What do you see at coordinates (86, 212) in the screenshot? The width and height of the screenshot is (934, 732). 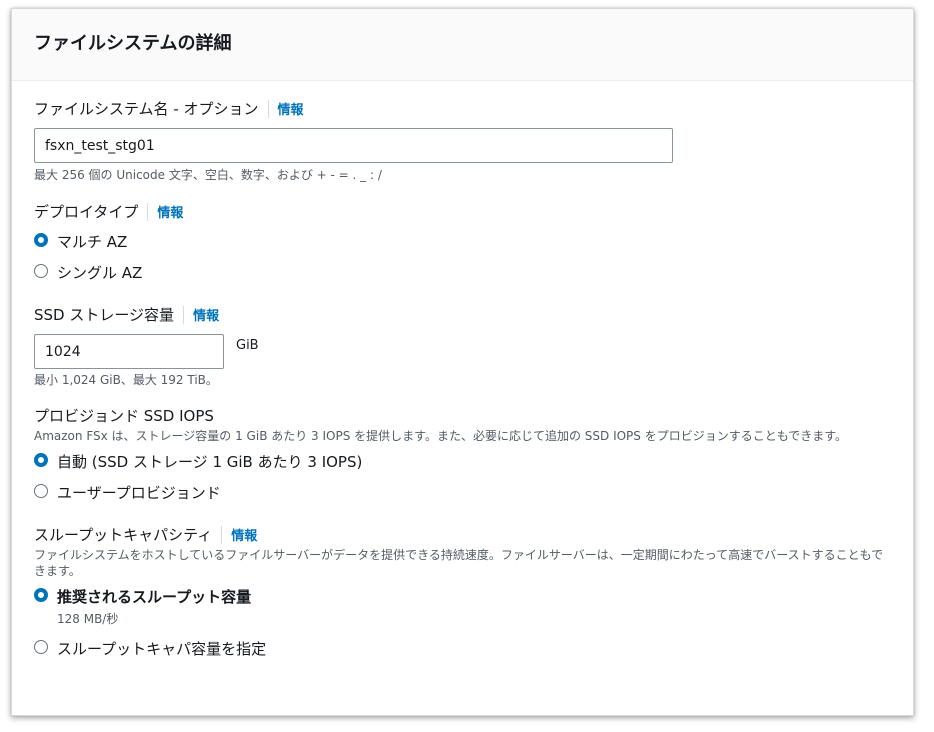 I see `deploy-type-label: デプロイタイプ` at bounding box center [86, 212].